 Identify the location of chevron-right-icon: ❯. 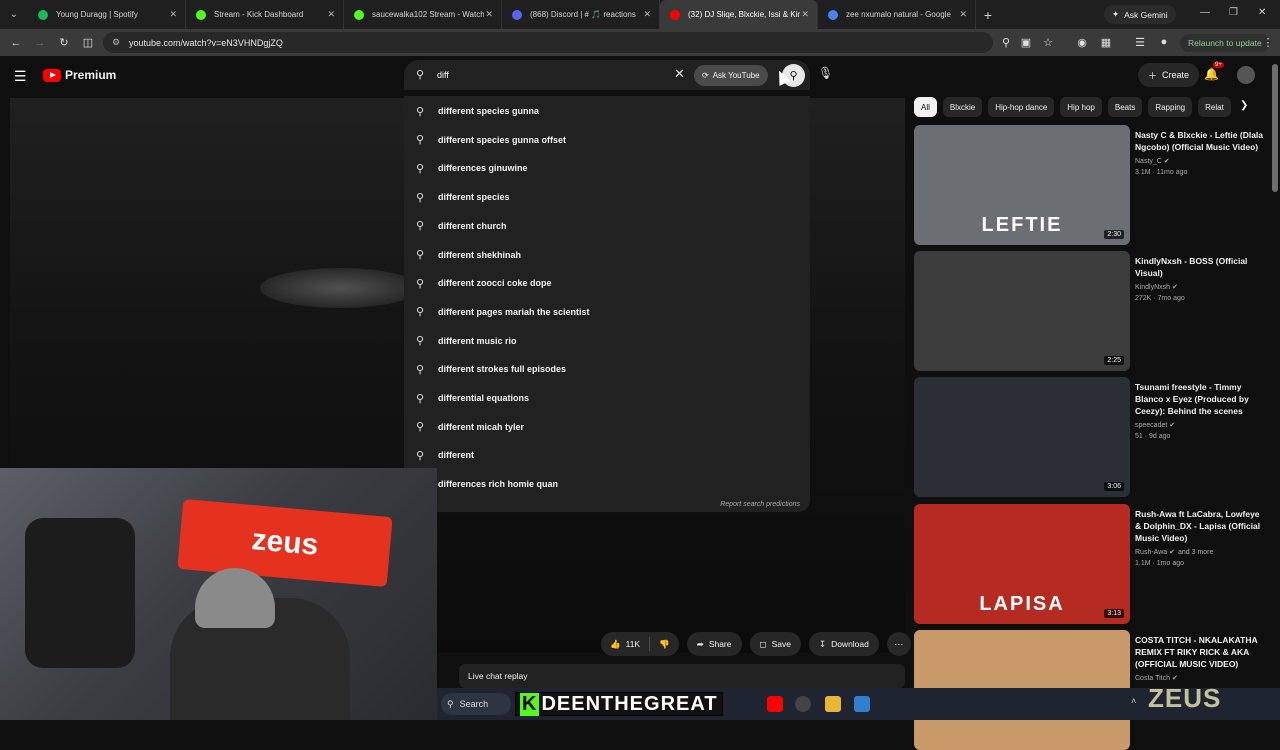
(1244, 105).